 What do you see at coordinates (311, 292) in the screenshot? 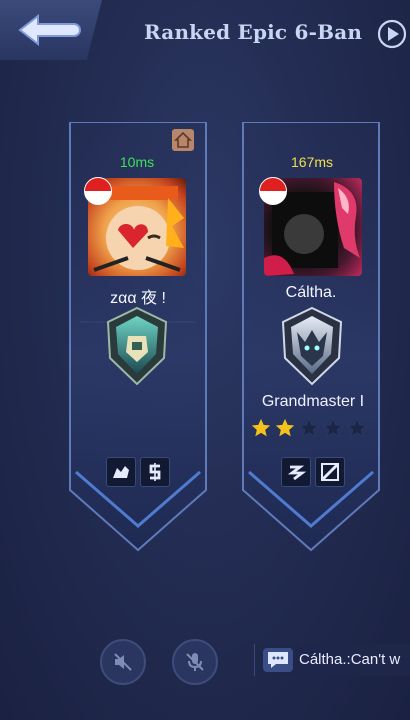
I see `player-name: Cáltha.` at bounding box center [311, 292].